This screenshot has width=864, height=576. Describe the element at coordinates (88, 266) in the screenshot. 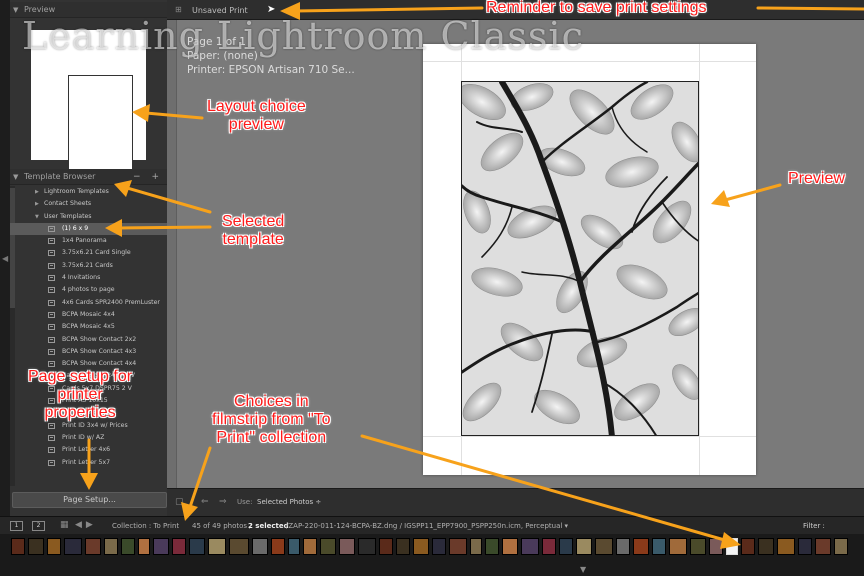

I see `template-item: 3.75x6.21 Cards` at that location.